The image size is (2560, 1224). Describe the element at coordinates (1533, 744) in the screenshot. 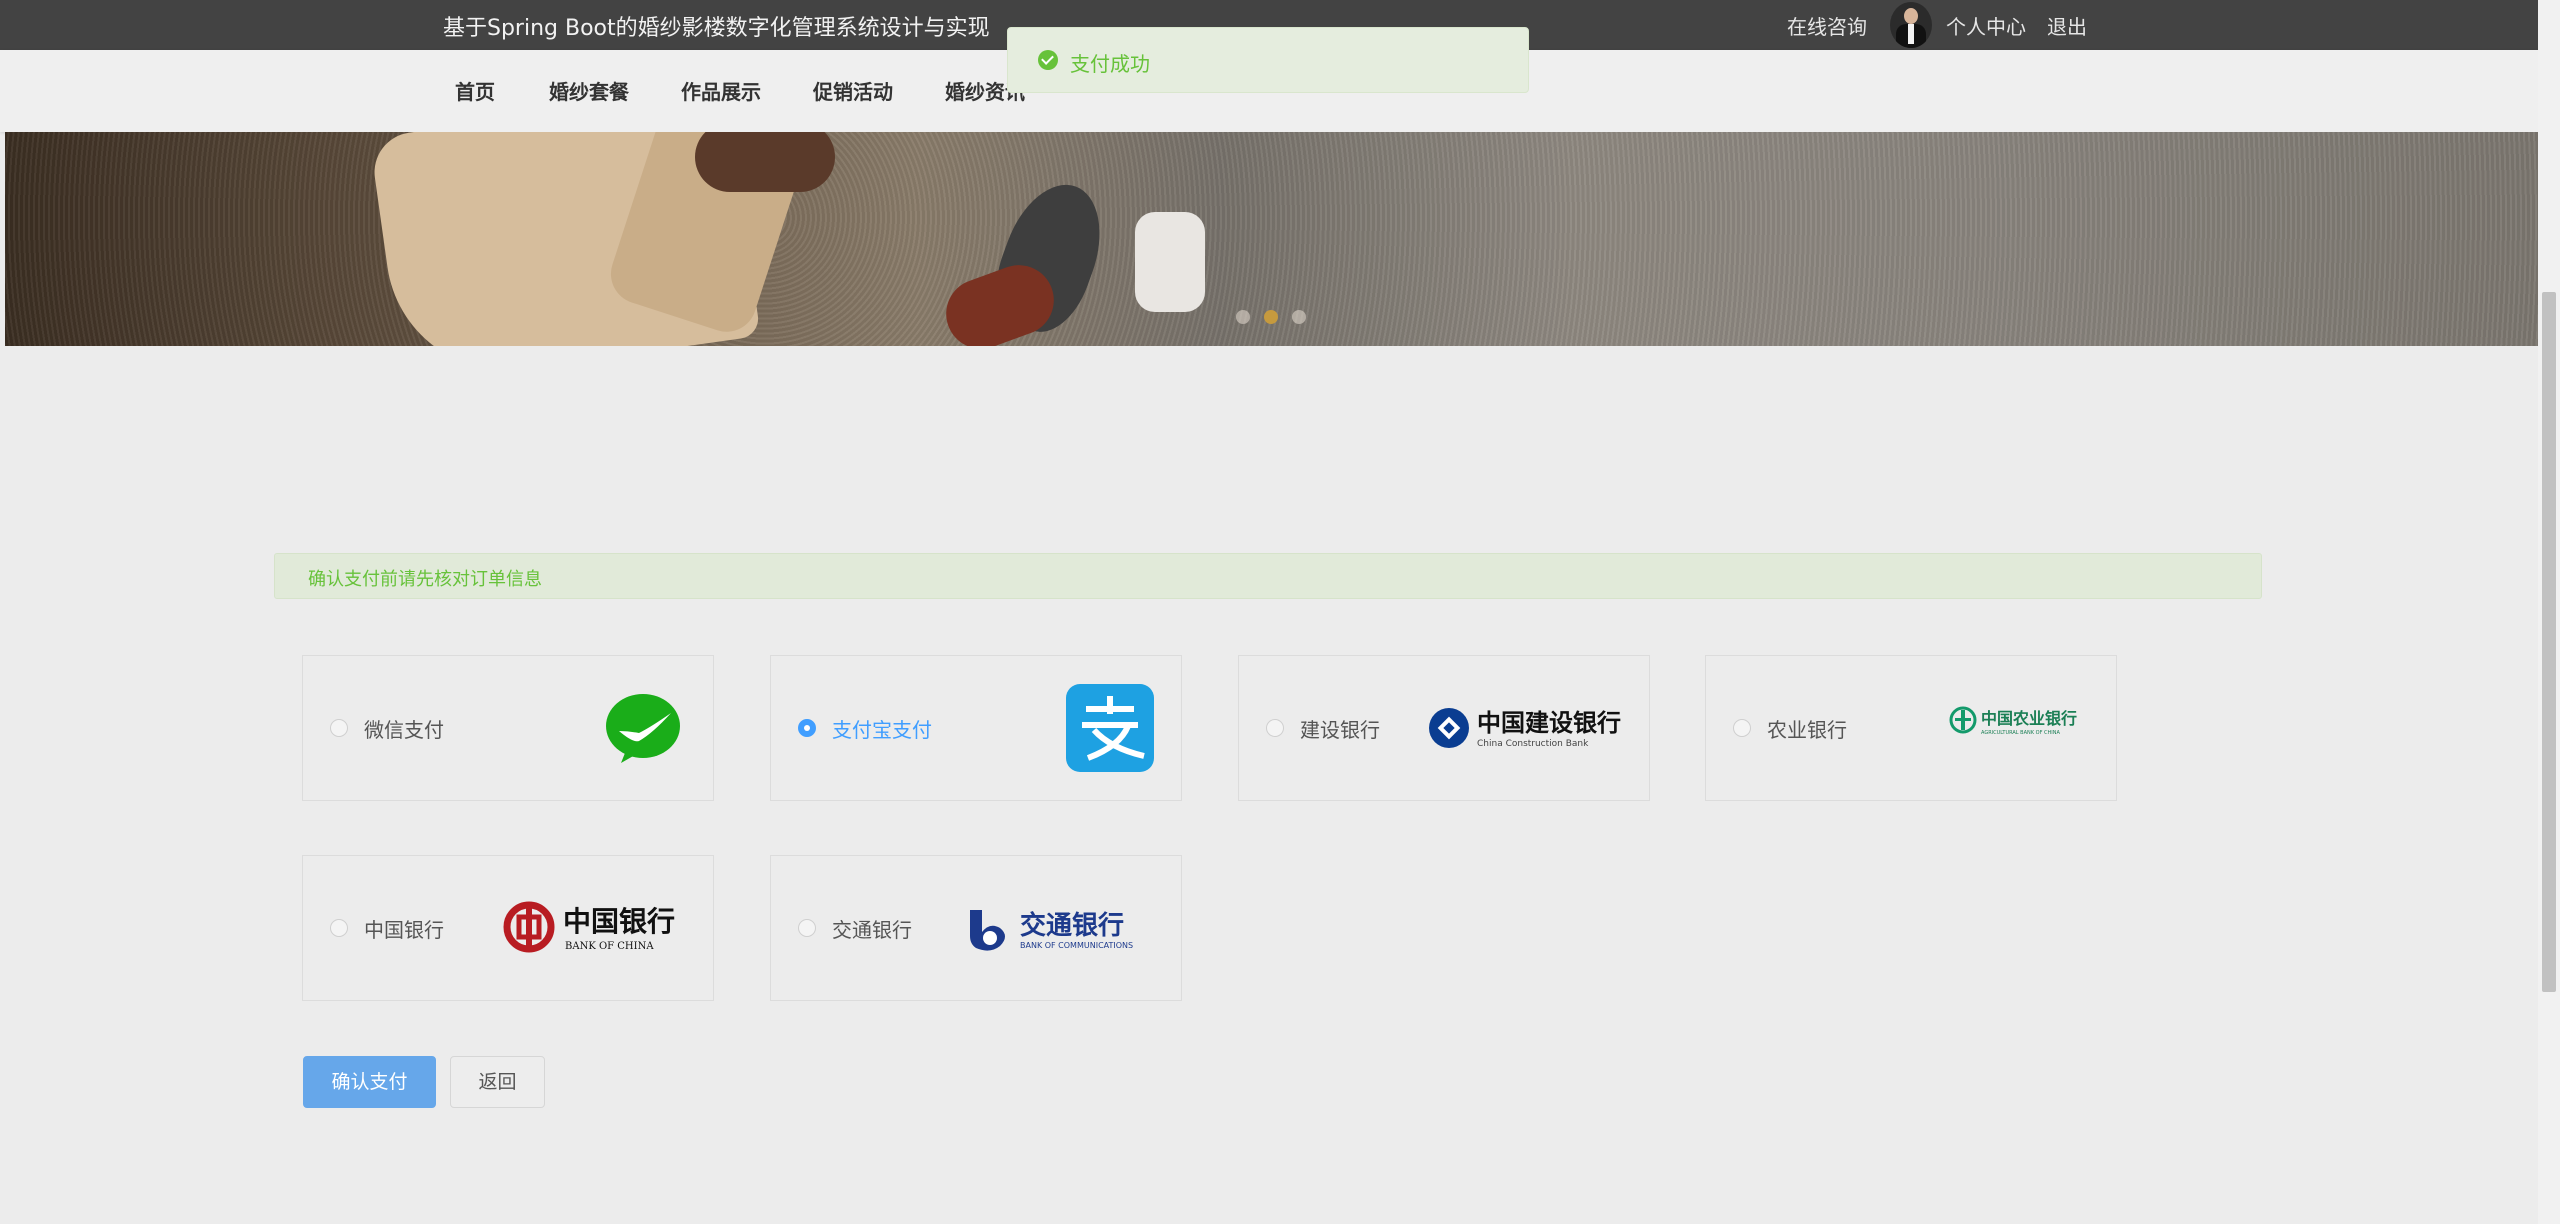

I see `ccb-logo-sub: China Construction Bank` at that location.